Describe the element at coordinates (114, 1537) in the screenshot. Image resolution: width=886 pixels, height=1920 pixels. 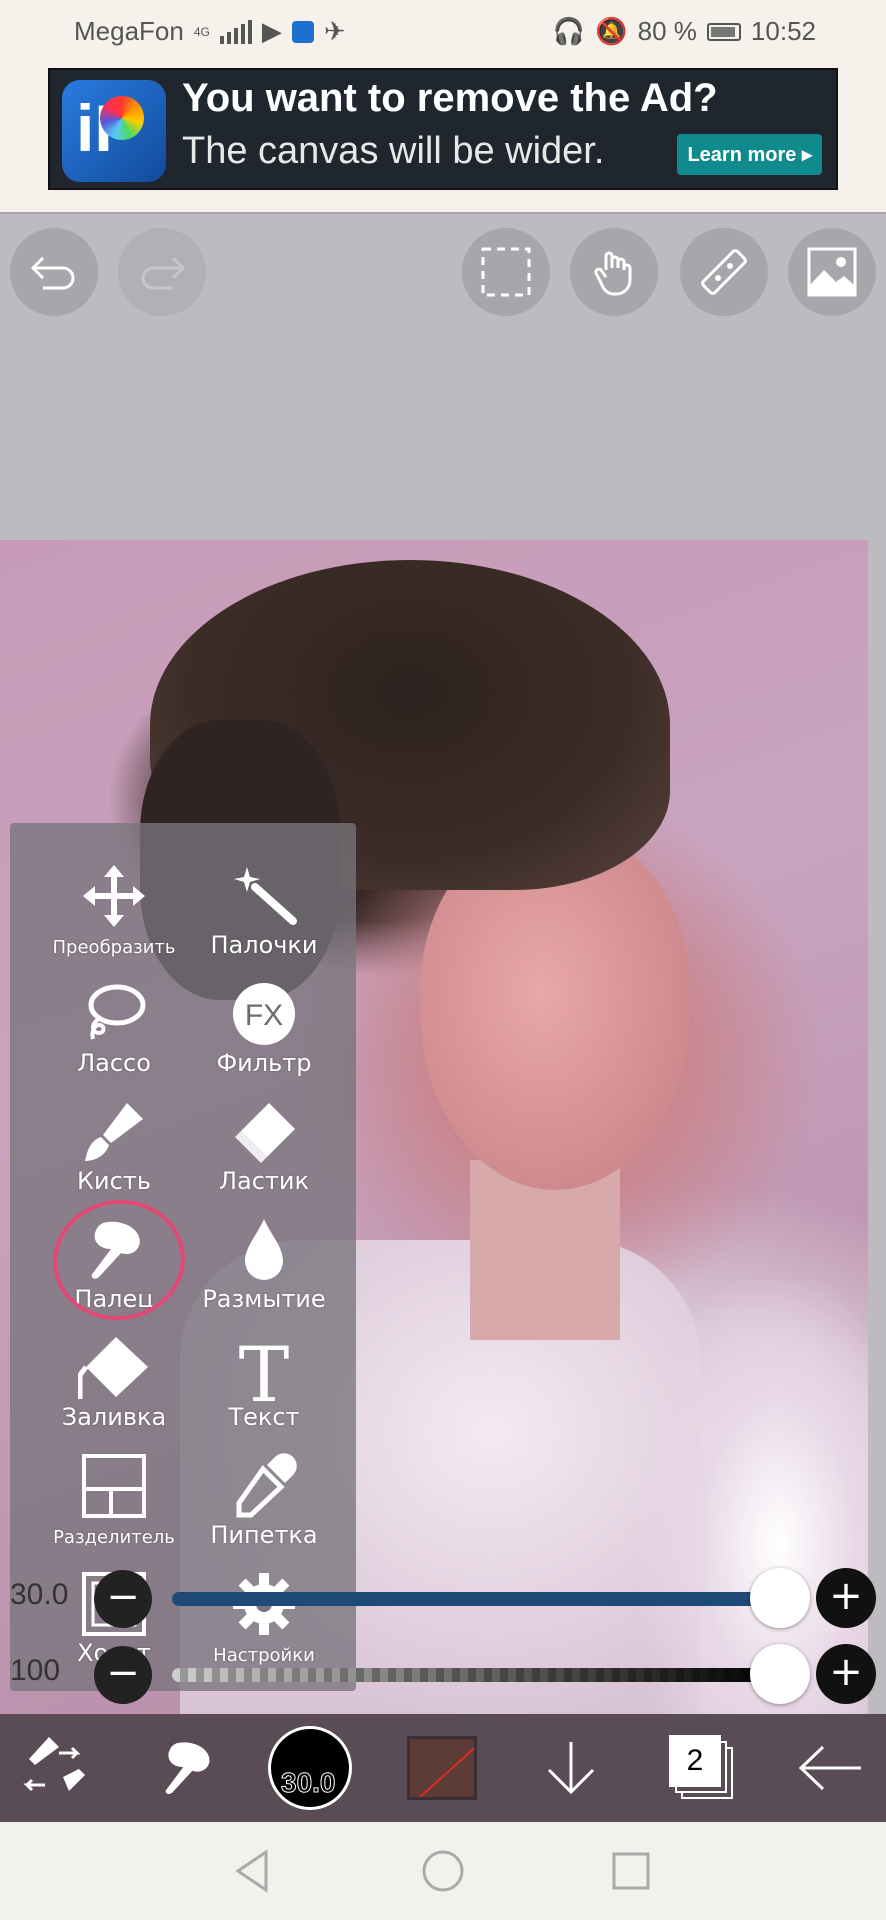
I see `tool-label: Разделитель` at that location.